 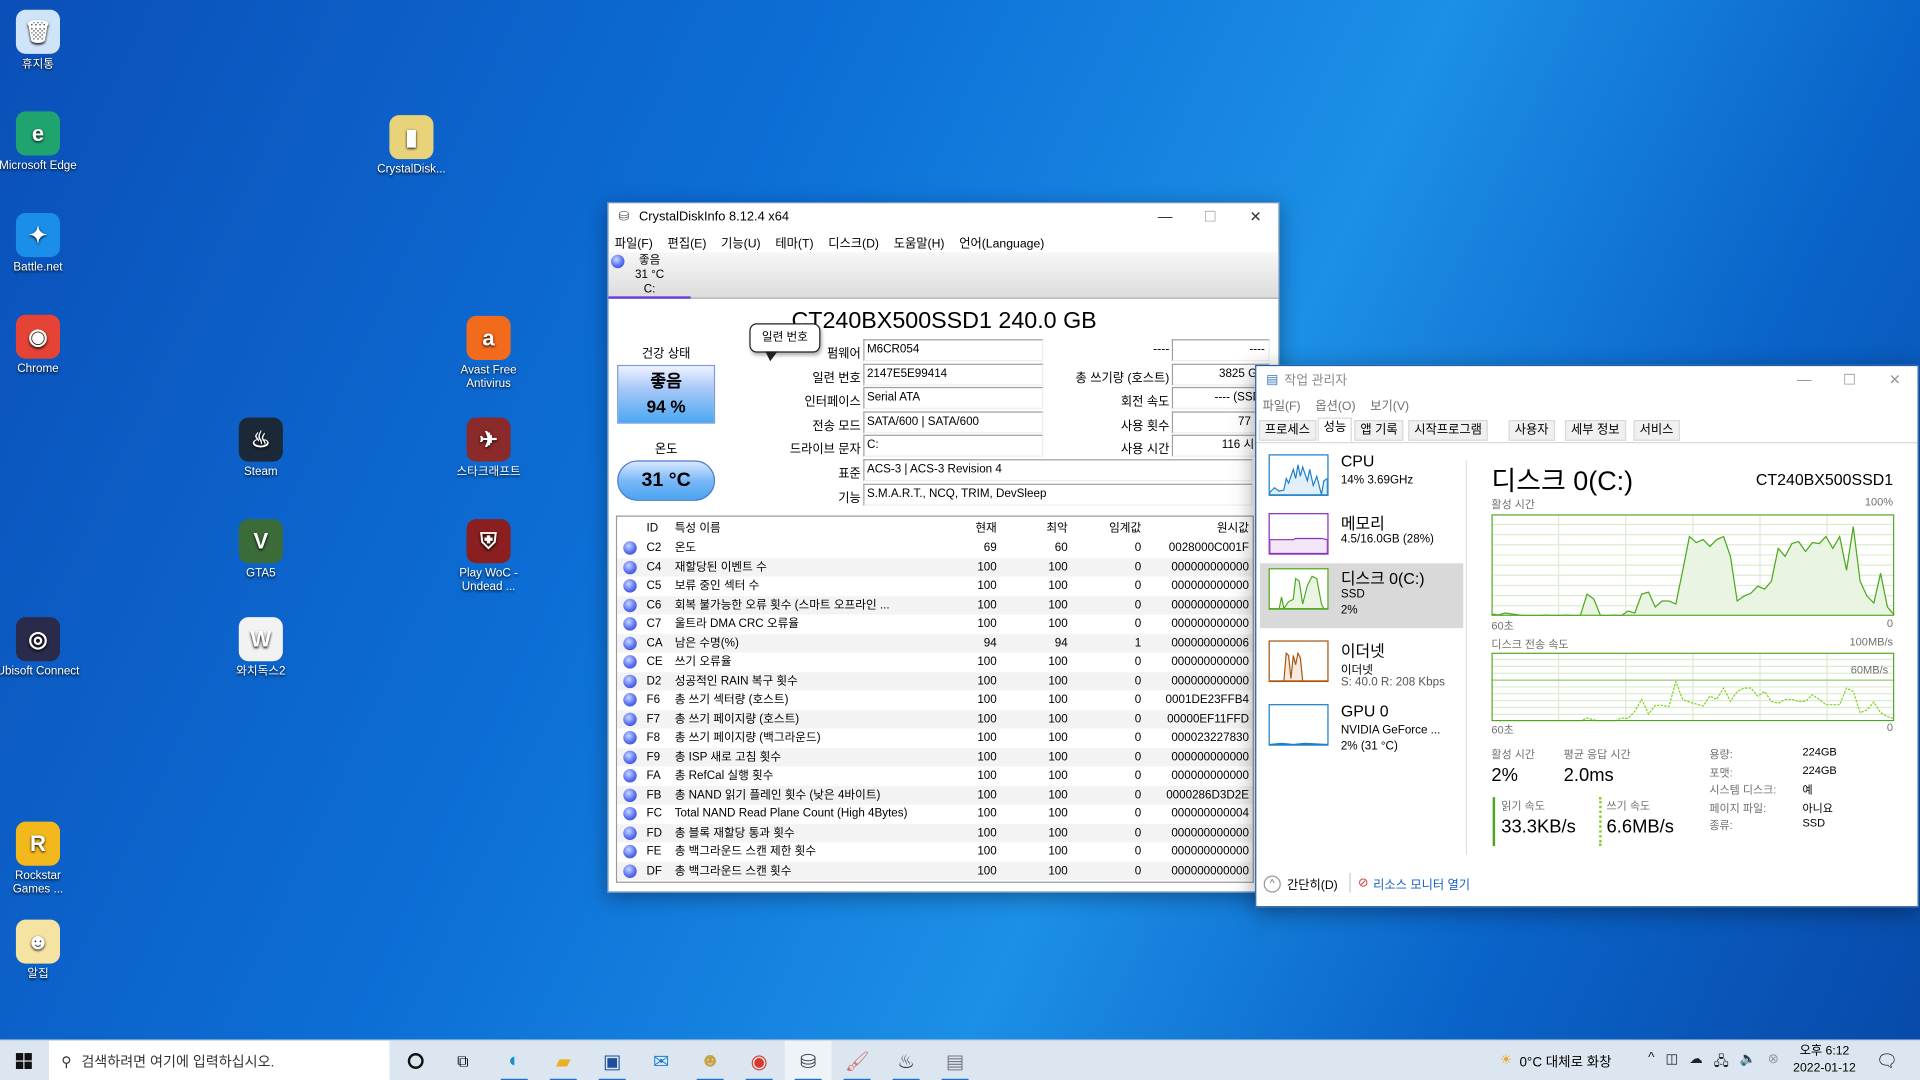 I want to click on tab-3: 시작프로그램, so click(x=1448, y=430).